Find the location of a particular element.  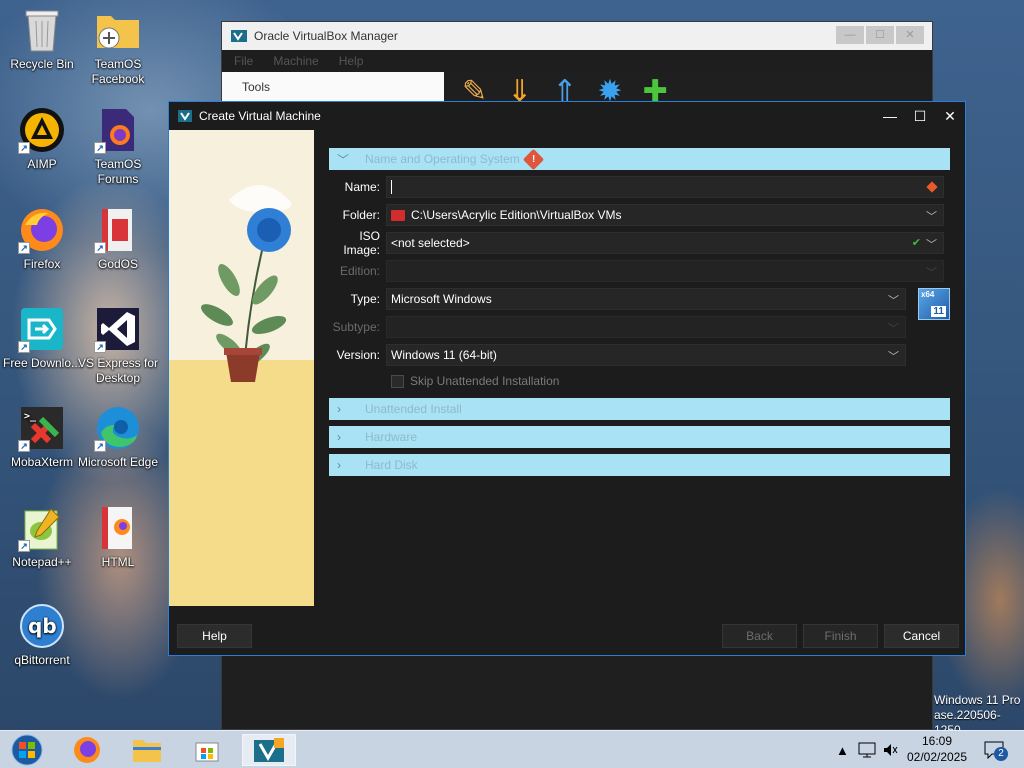

desktop-icon-mobaxterm: >_ ↗ MobaXterm is located at coordinates (42, 437).